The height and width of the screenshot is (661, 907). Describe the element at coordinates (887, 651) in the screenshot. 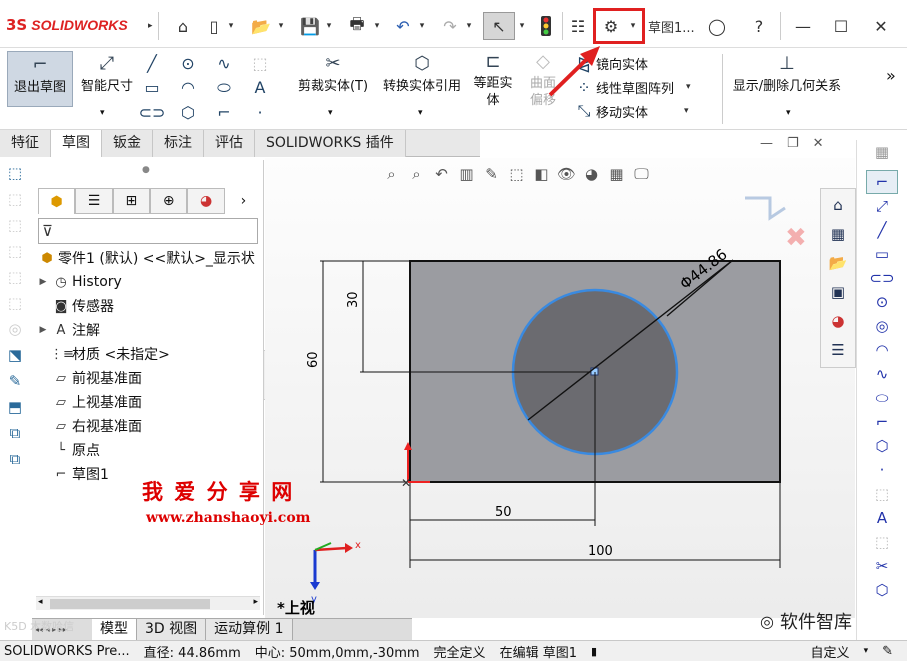

I see `status-help-icon: ✎` at that location.